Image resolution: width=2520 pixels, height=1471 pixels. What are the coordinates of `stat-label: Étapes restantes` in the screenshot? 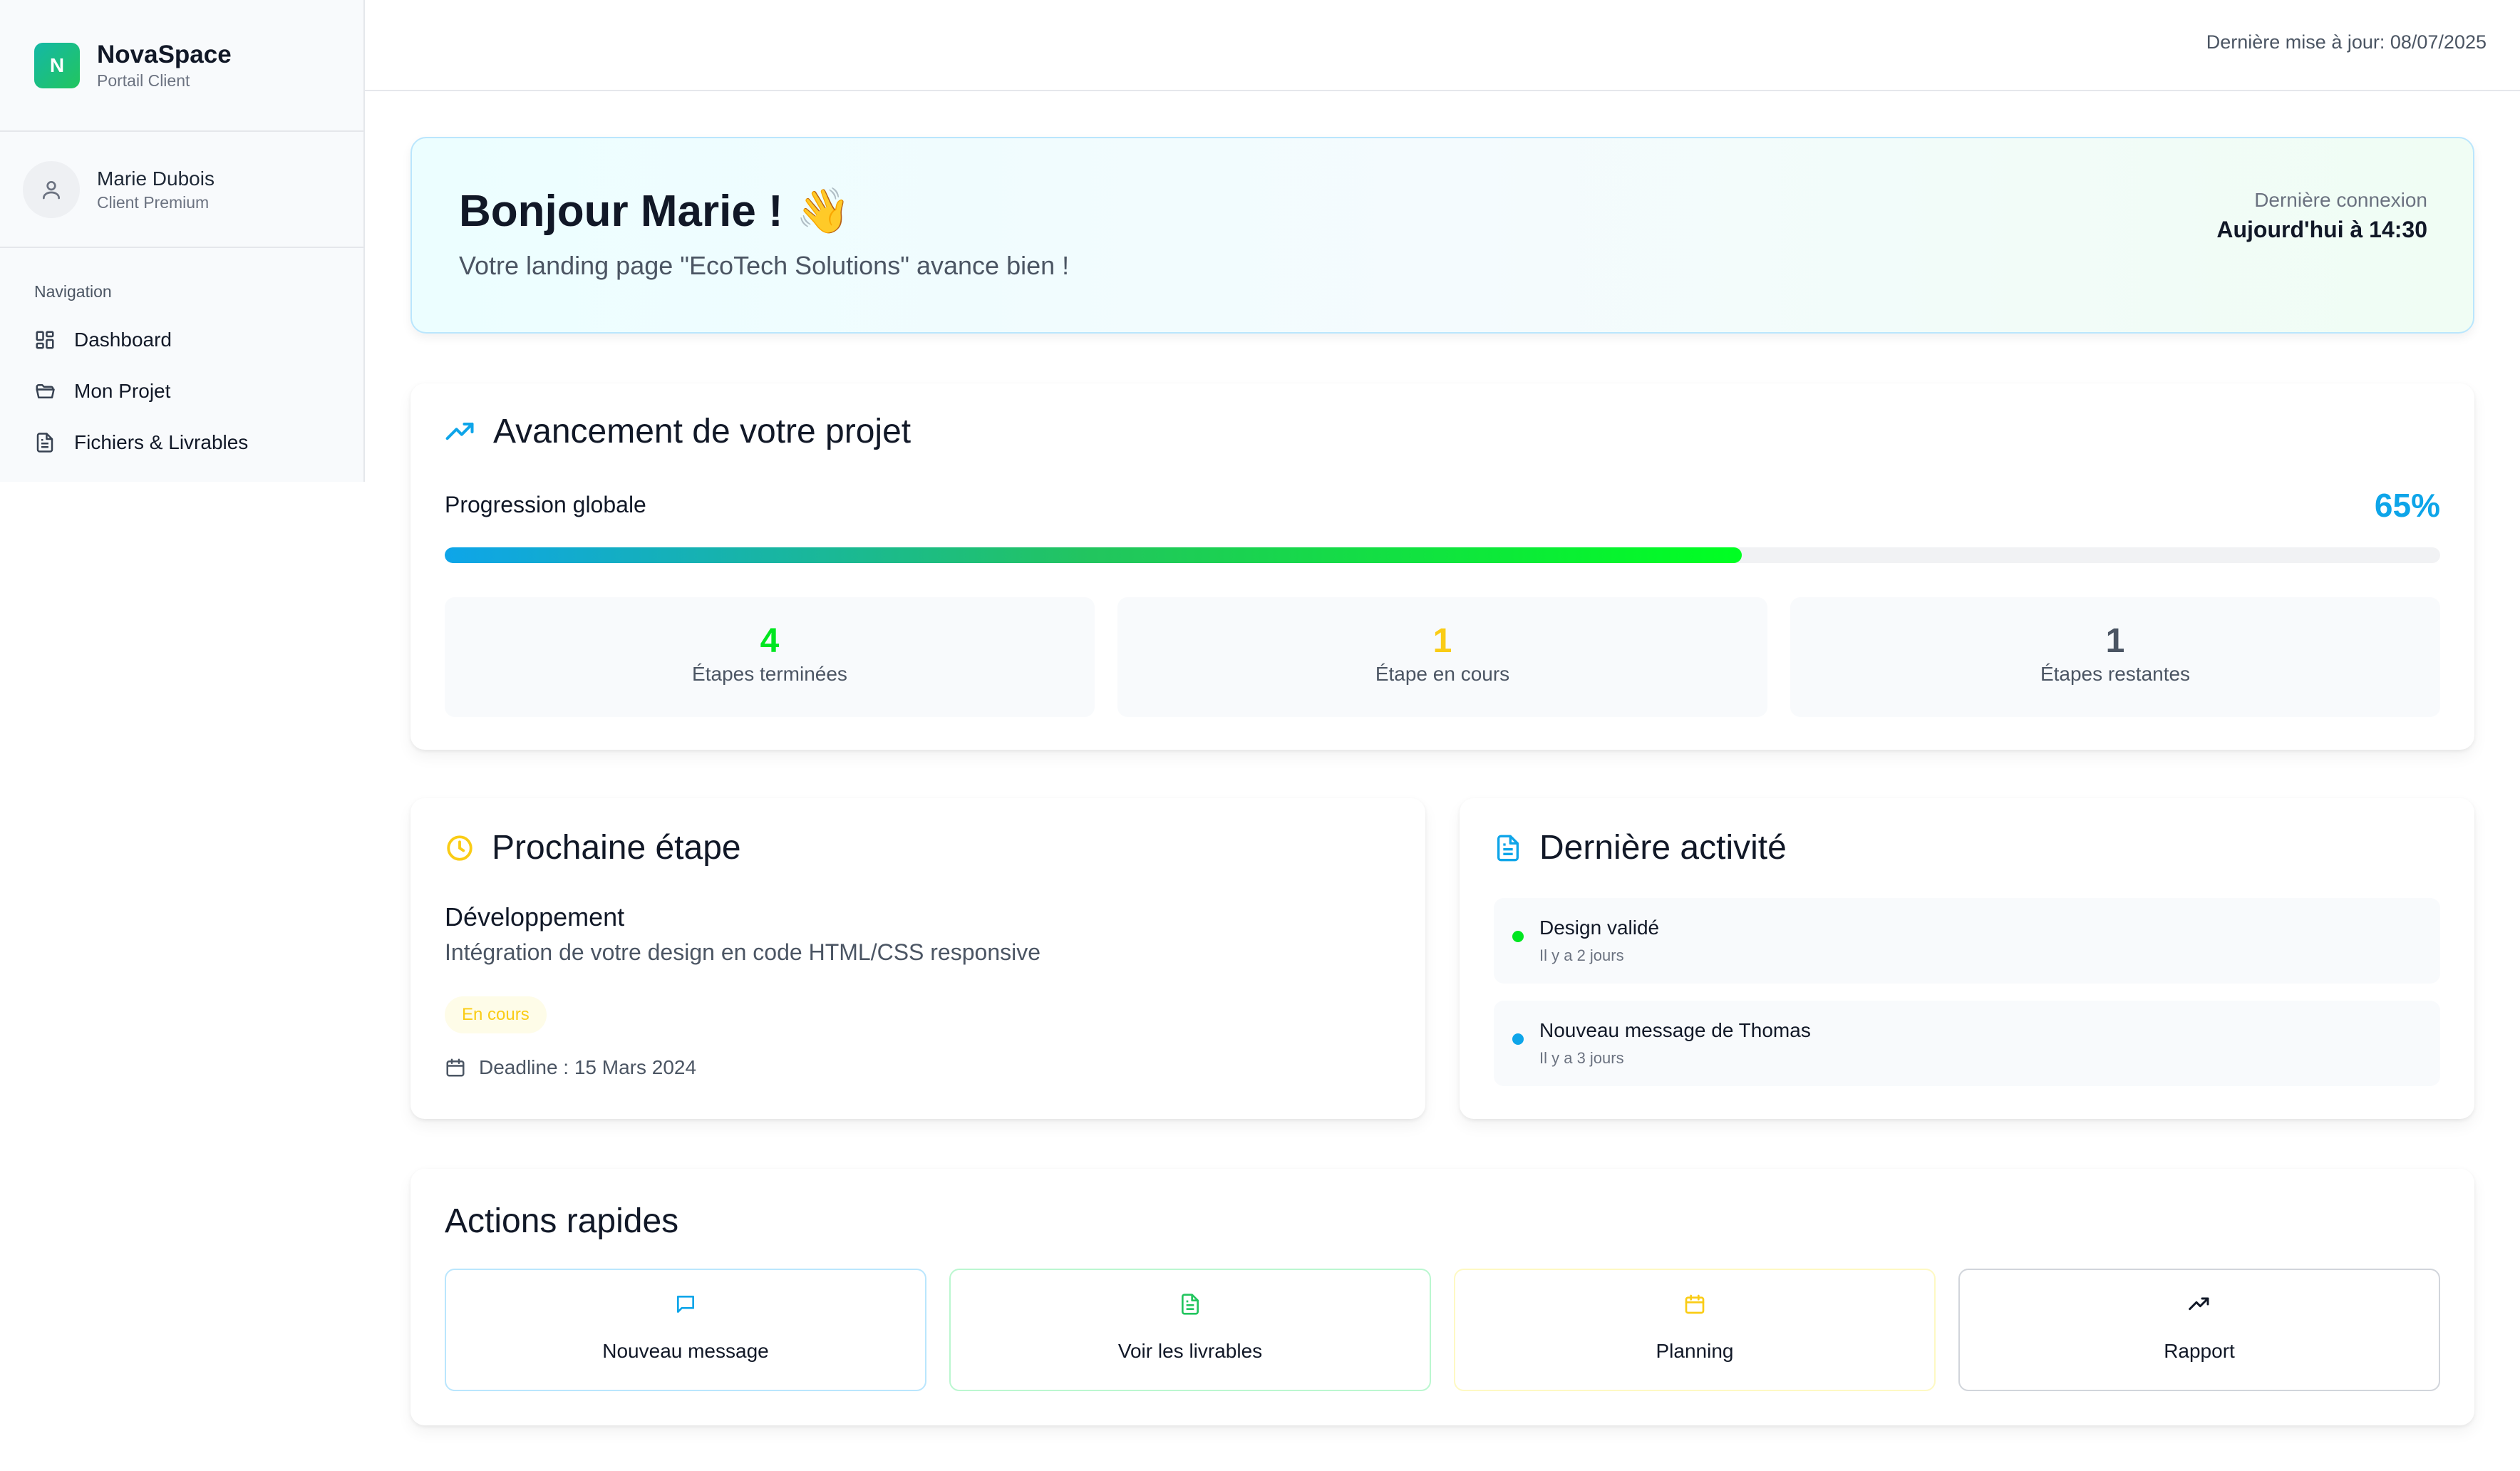 It's located at (2115, 674).